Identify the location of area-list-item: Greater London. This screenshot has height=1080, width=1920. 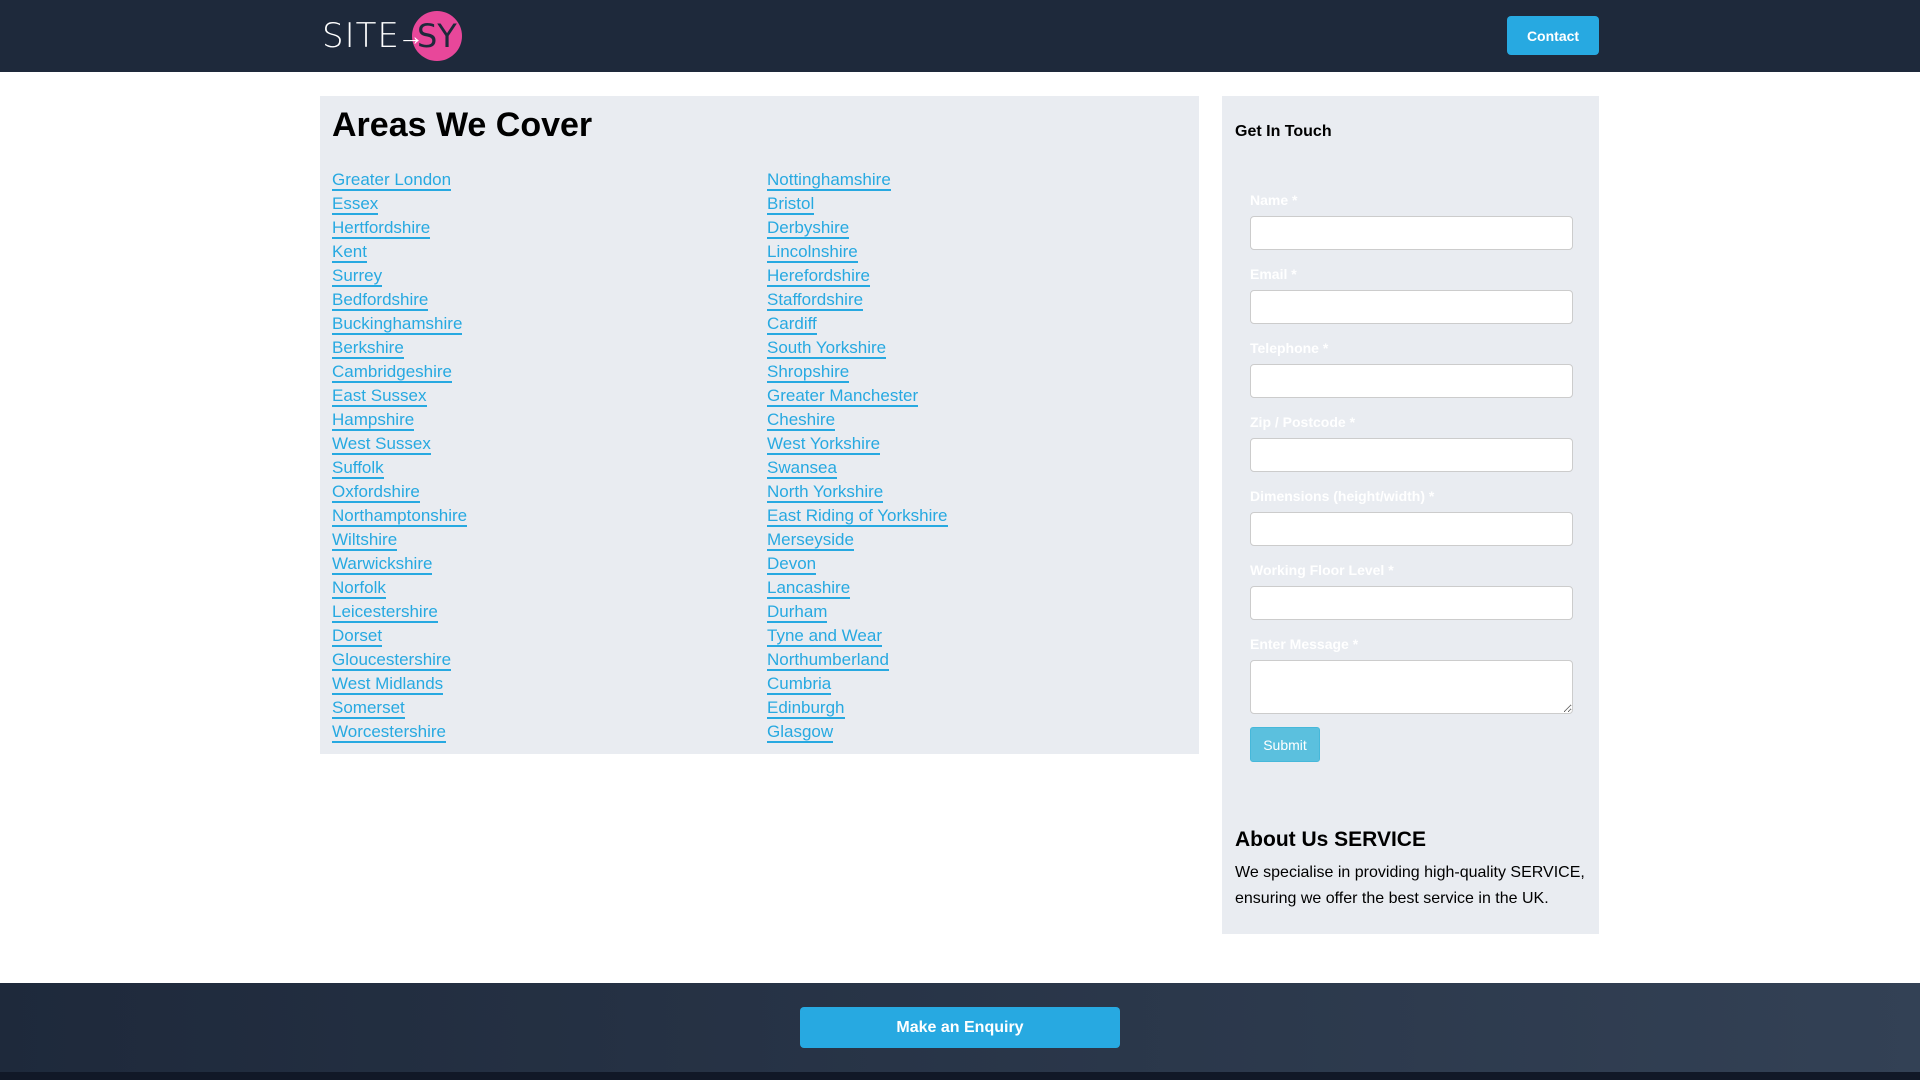
(399, 180).